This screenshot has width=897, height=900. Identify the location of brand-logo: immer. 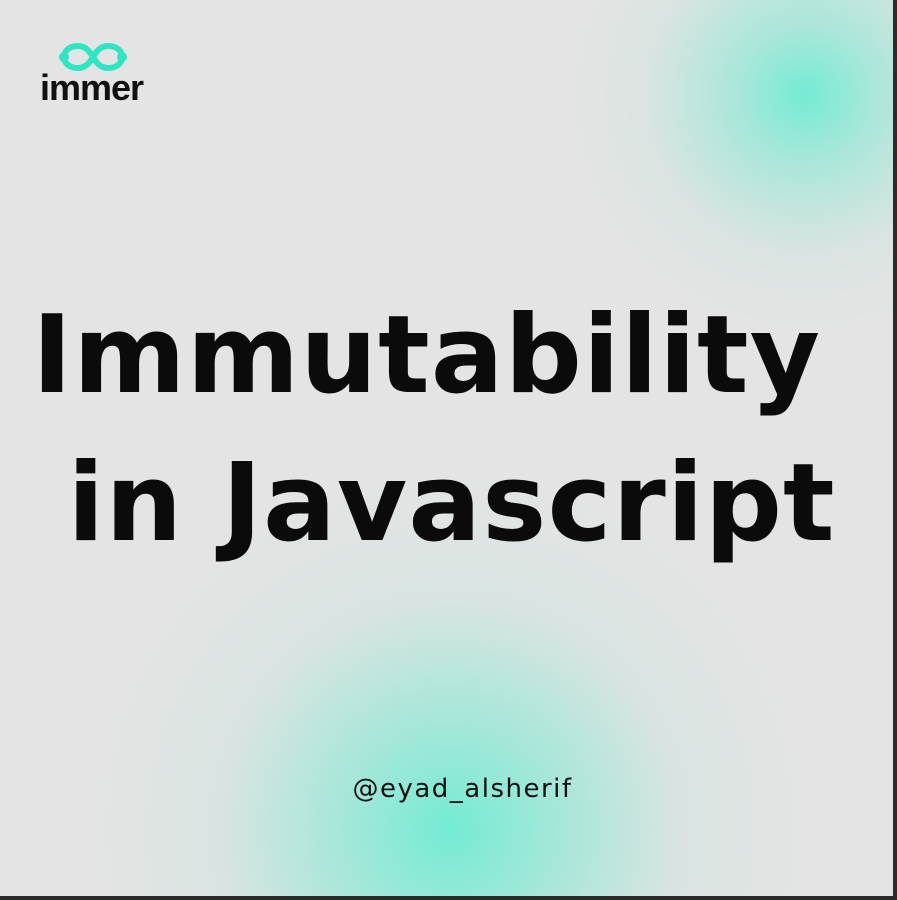
(100, 76).